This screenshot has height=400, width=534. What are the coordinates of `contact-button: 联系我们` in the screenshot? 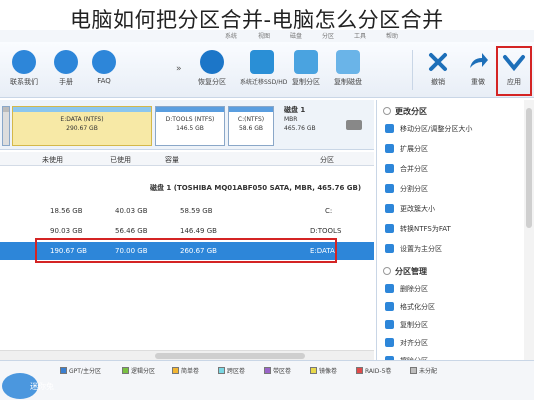 It's located at (24, 70).